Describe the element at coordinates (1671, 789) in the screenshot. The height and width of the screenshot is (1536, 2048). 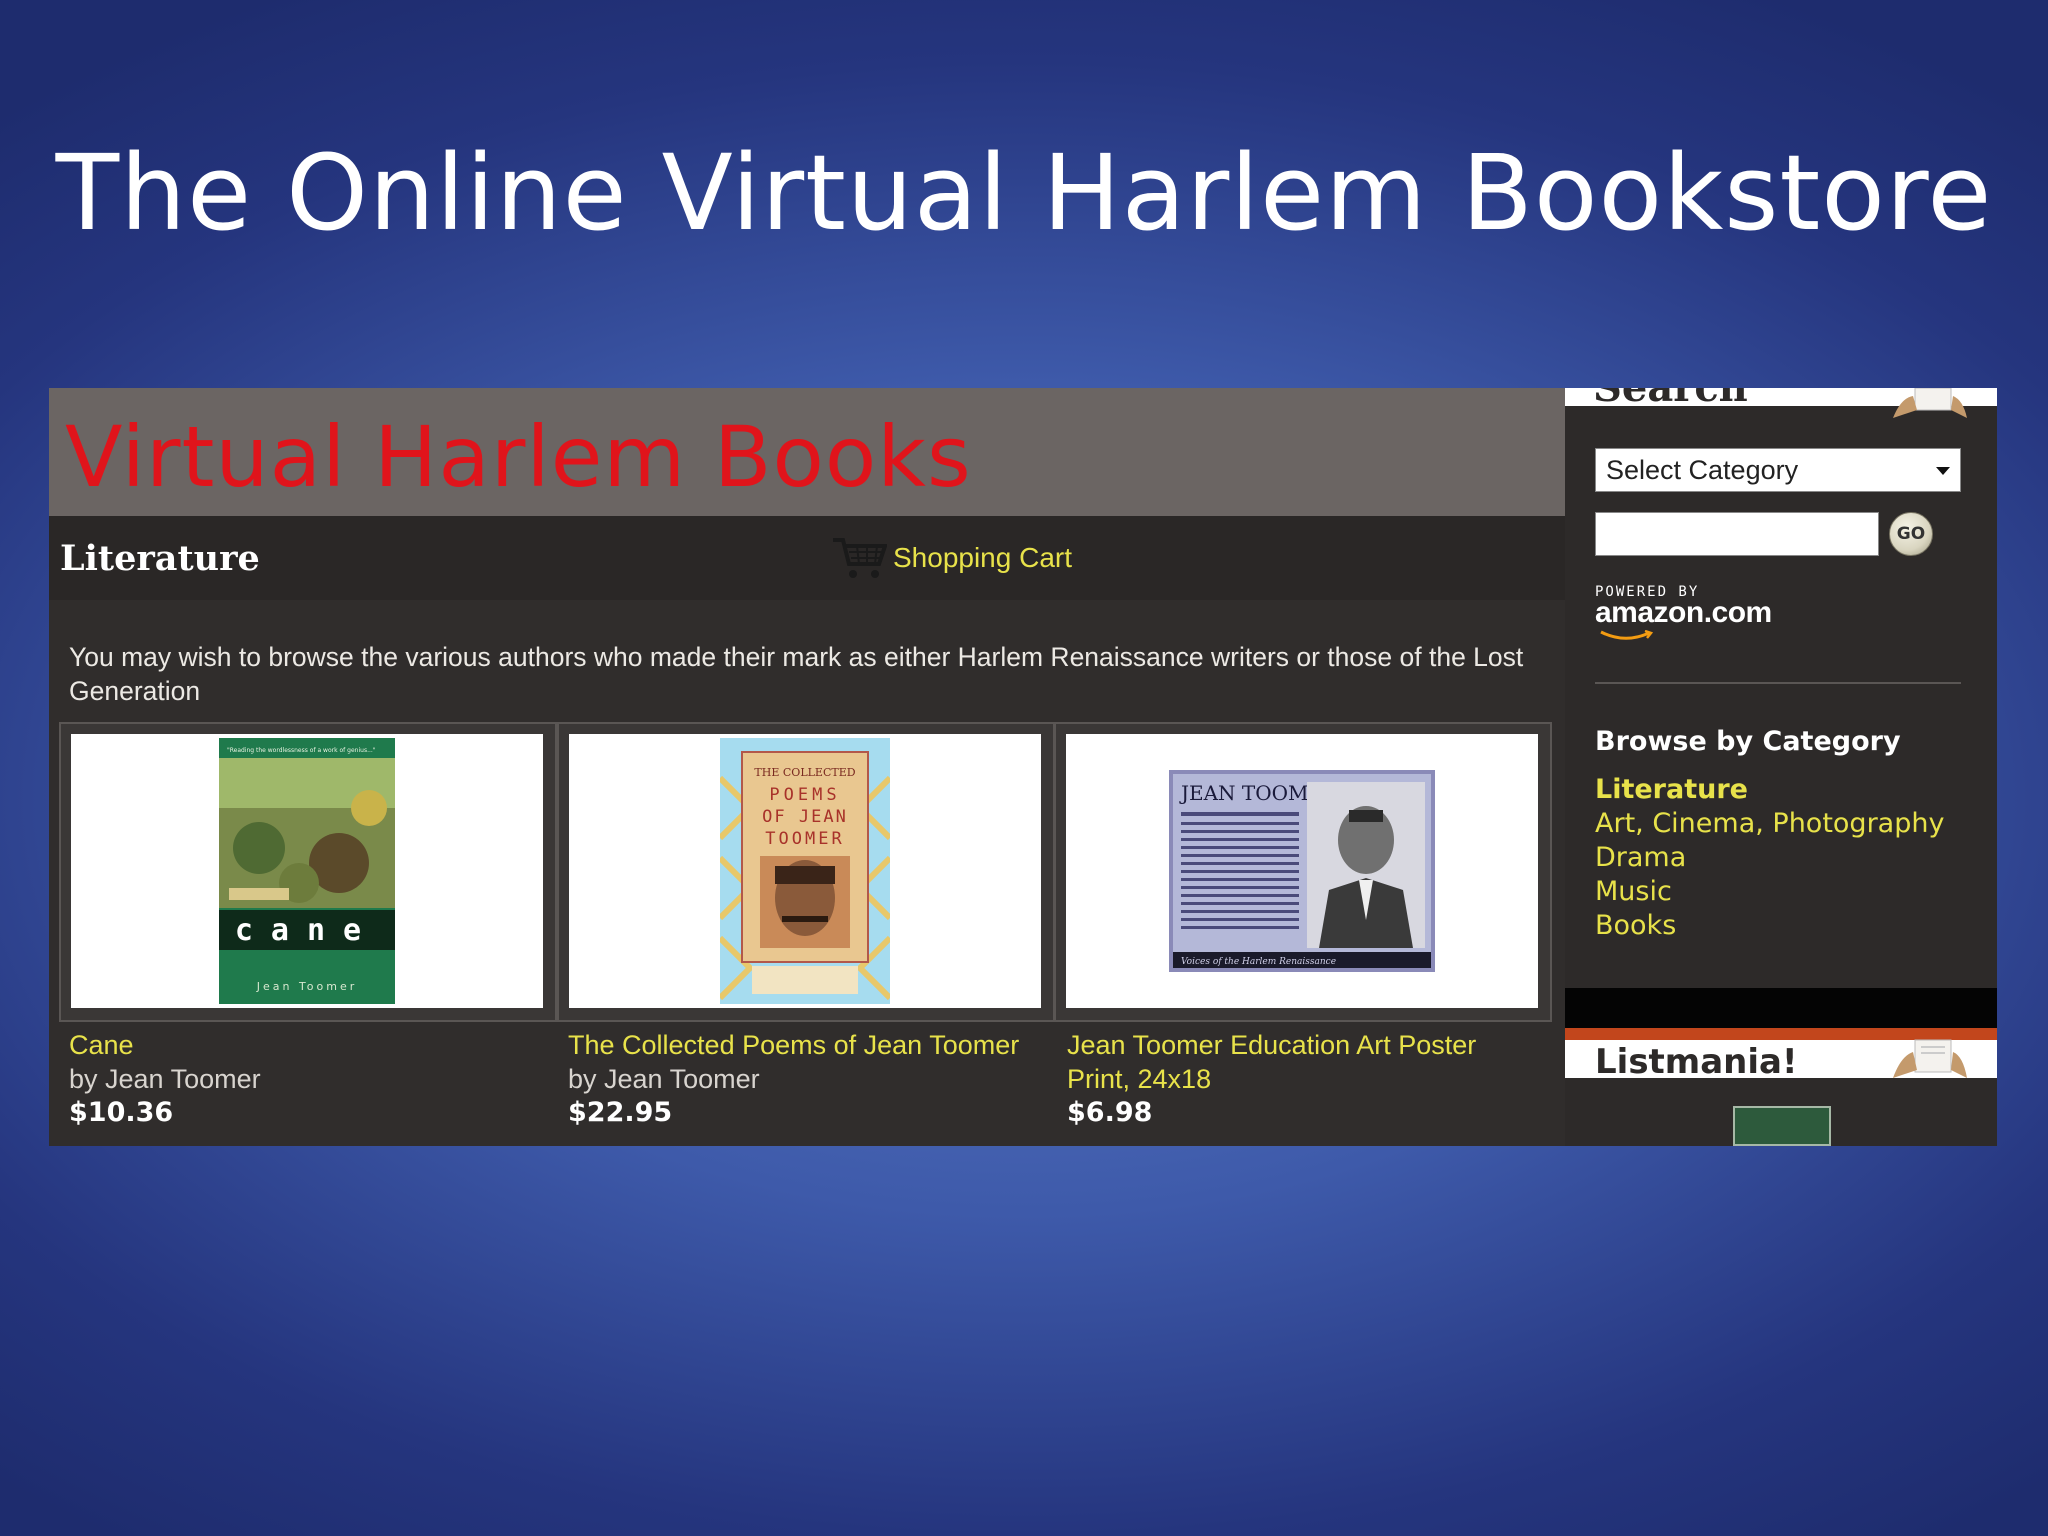
I see `category-link-literature: Literature` at that location.